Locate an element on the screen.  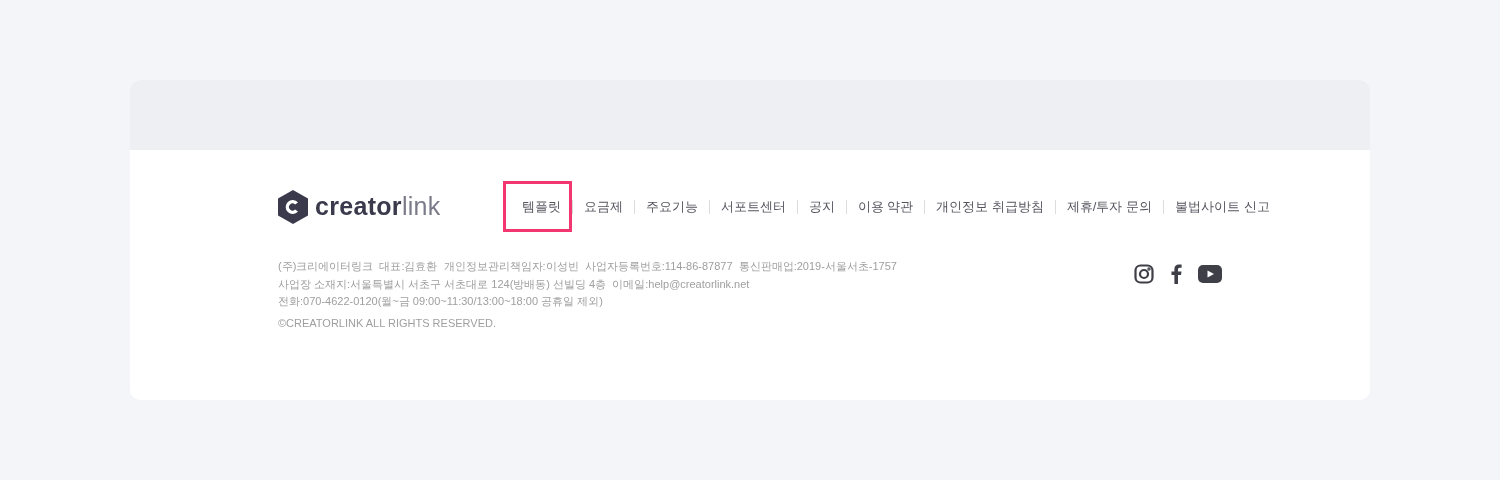
nav-link: 불법사이트 신고 is located at coordinates (1222, 206).